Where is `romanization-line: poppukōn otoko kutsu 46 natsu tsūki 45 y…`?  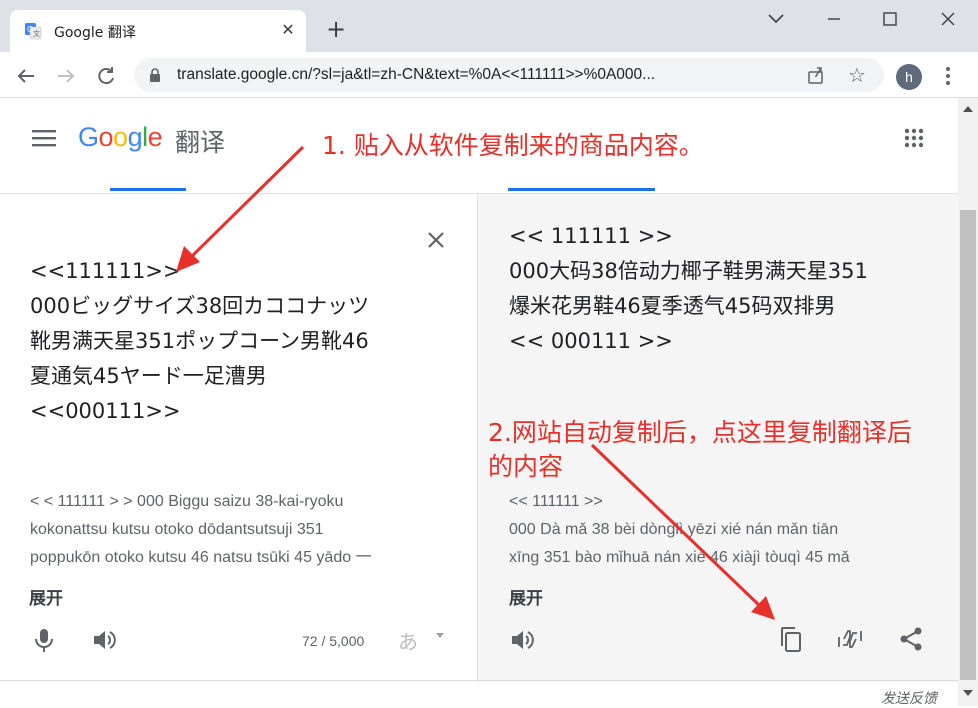
romanization-line: poppukōn otoko kutsu 46 natsu tsūki 45 y… is located at coordinates (201, 557).